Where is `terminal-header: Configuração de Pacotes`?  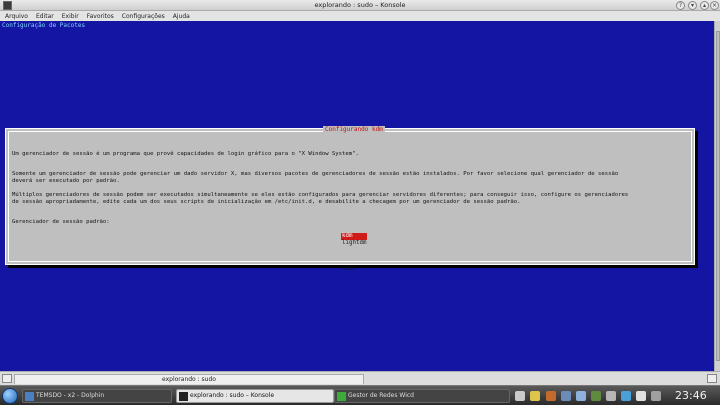 terminal-header: Configuração de Pacotes is located at coordinates (44, 25).